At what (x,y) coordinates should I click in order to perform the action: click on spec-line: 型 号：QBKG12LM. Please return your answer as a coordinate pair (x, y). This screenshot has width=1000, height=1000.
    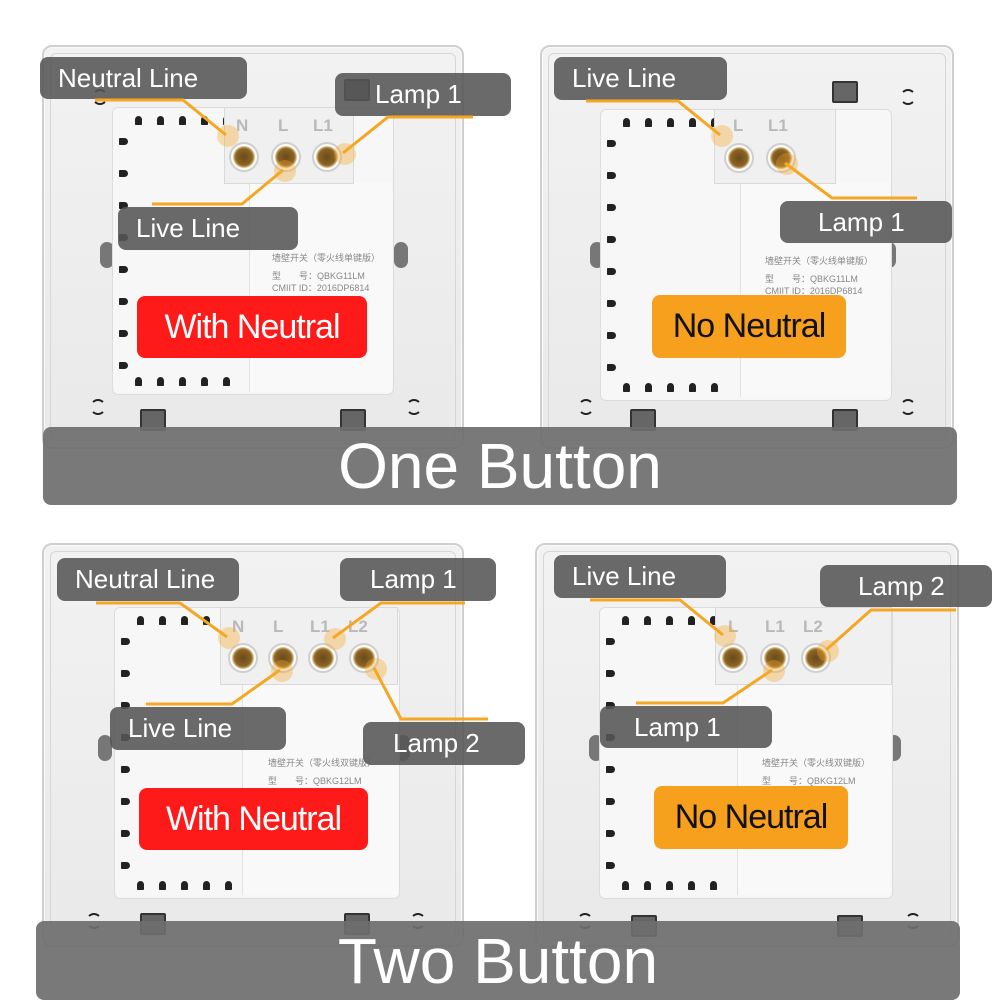
    Looking at the image, I should click on (315, 781).